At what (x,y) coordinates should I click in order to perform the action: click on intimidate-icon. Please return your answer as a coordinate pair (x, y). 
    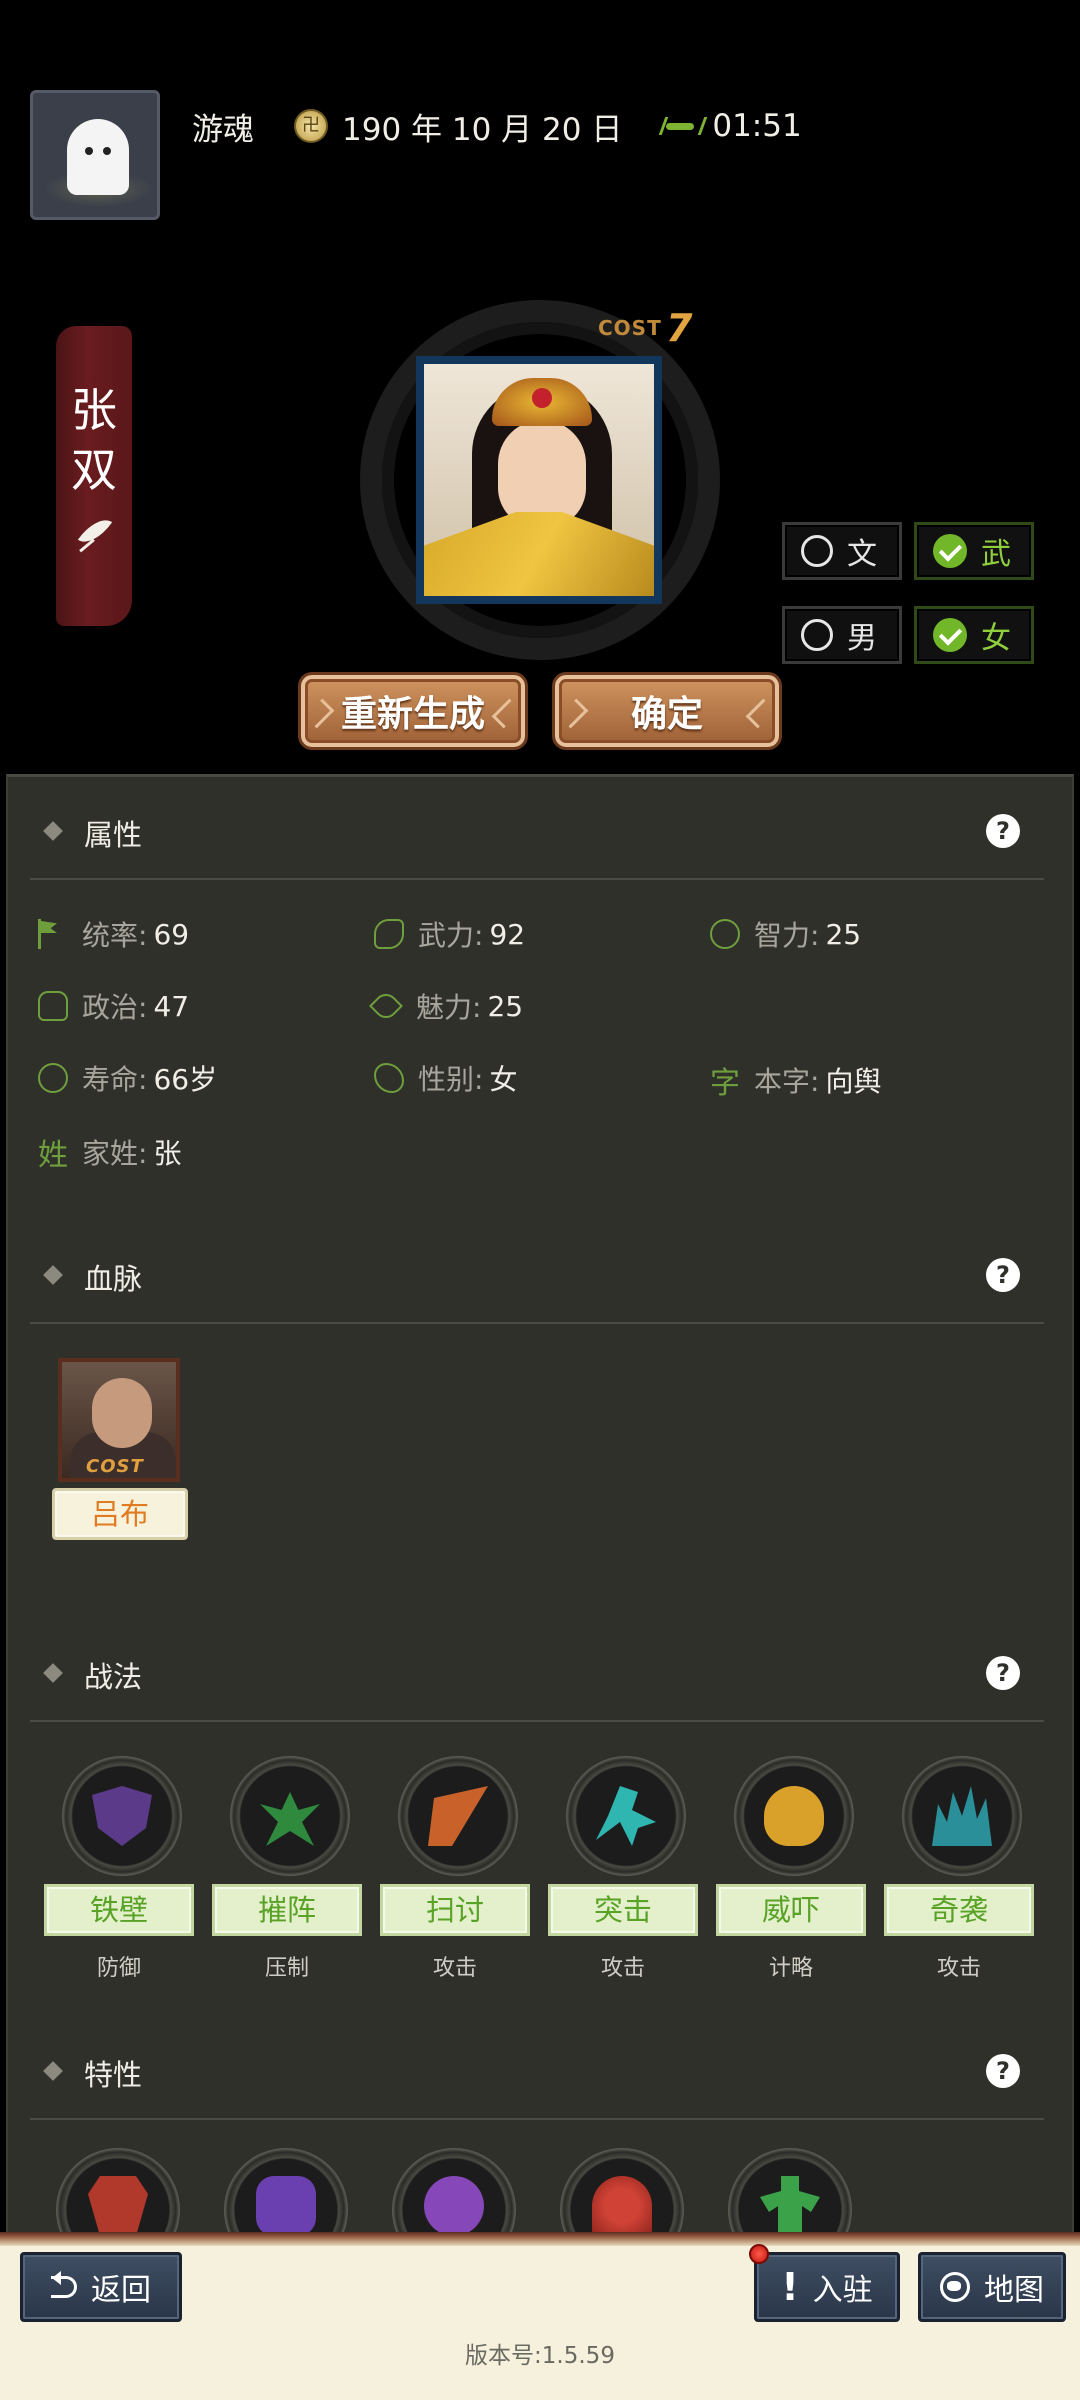
    Looking at the image, I should click on (794, 1816).